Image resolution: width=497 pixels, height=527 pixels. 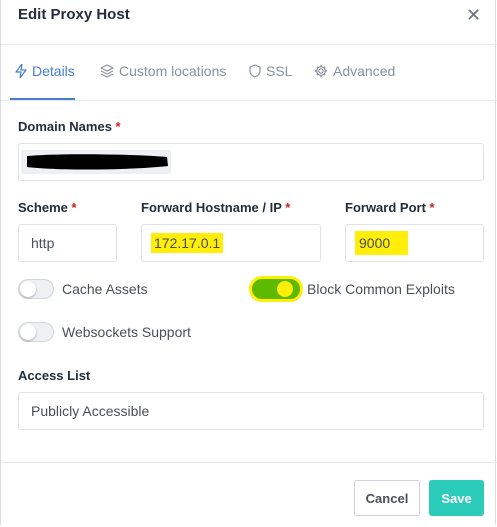 What do you see at coordinates (21, 71) in the screenshot?
I see `bolt-icon` at bounding box center [21, 71].